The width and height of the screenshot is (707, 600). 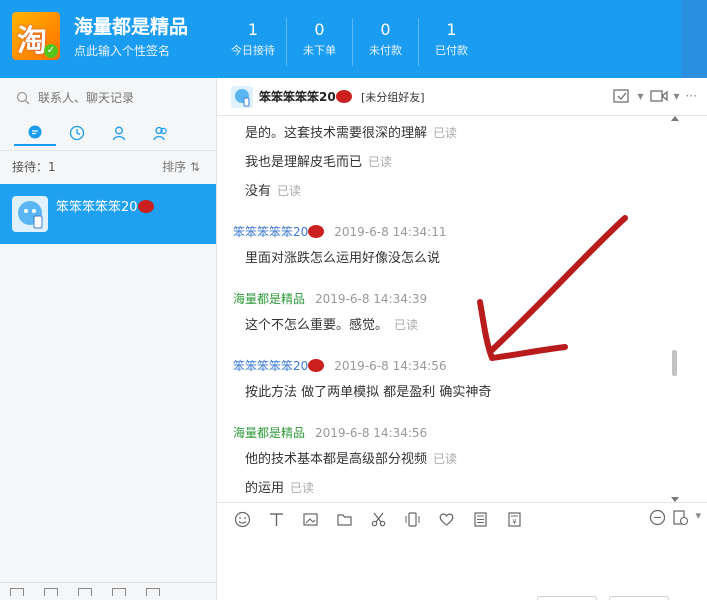 I want to click on quick-reply-icon, so click(x=657, y=517).